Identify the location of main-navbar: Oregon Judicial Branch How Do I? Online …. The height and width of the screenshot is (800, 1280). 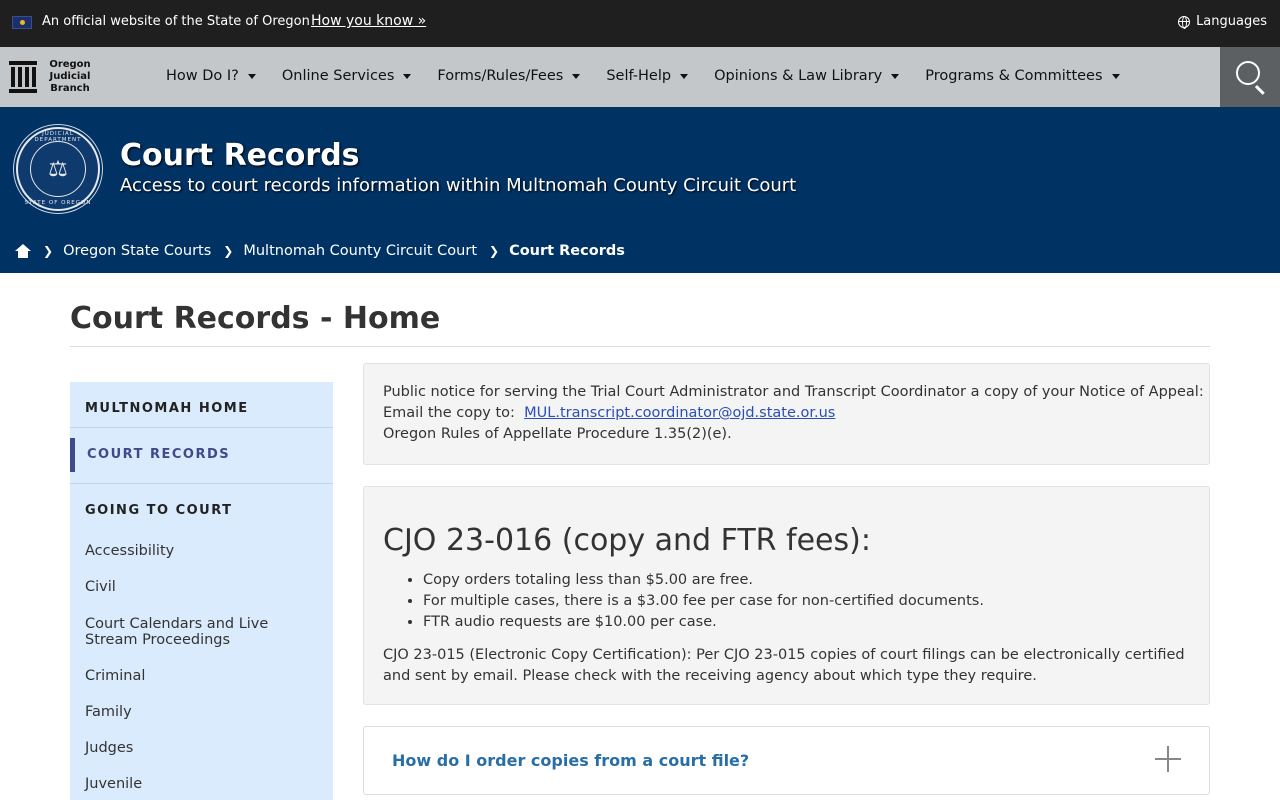
(640, 77).